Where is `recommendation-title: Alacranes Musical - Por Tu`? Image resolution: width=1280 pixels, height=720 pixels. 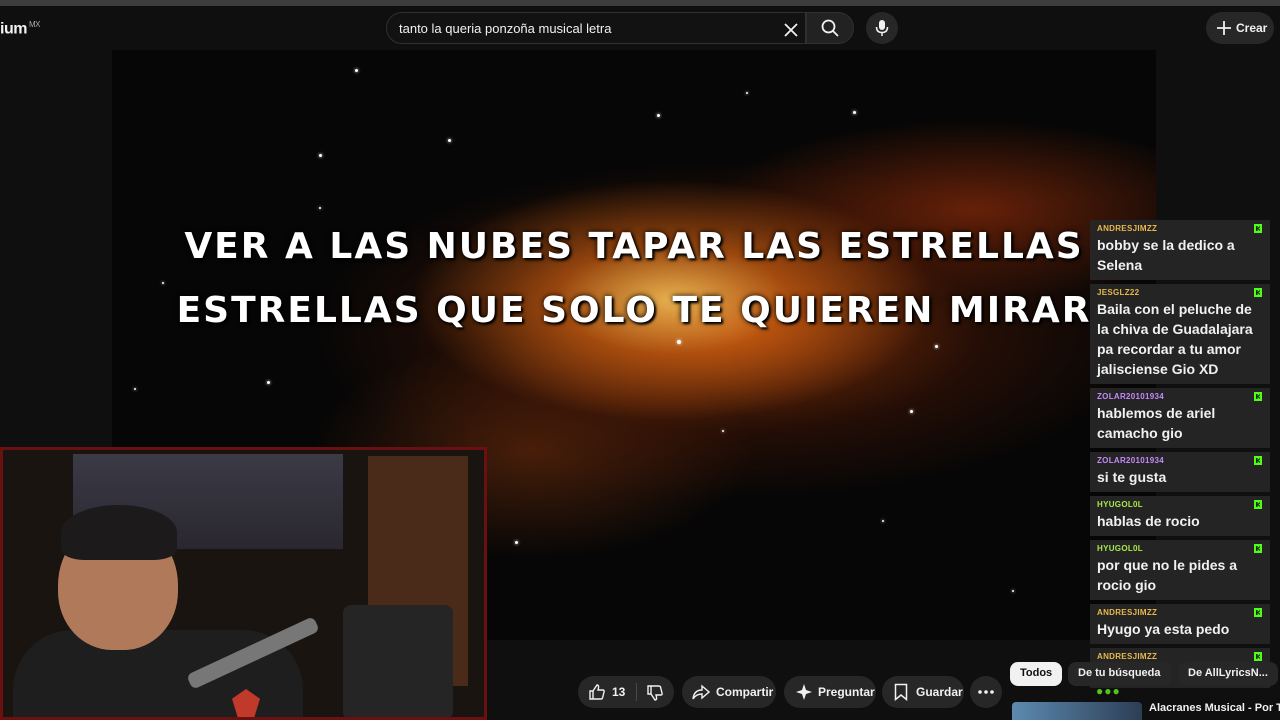
recommendation-title: Alacranes Musical - Por Tu is located at coordinates (1214, 708).